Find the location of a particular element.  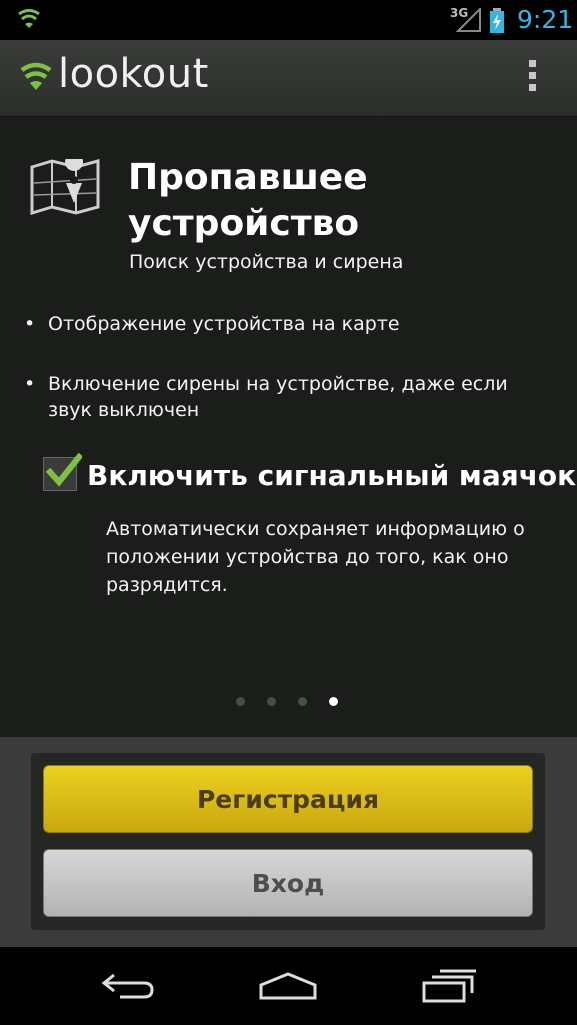

home-icon is located at coordinates (288, 988).